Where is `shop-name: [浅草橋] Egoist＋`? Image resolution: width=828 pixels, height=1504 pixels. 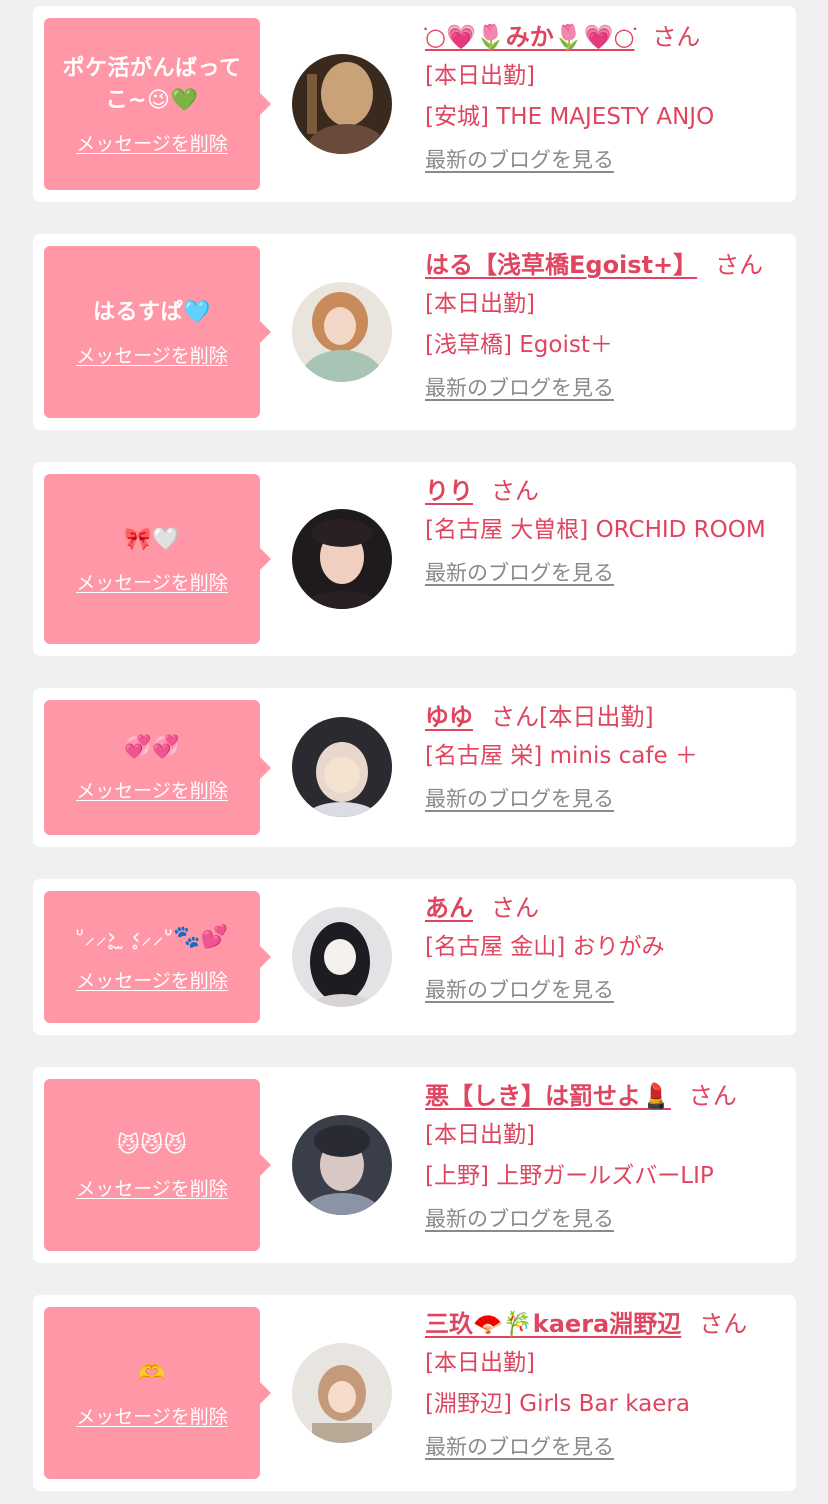 shop-name: [浅草橋] Egoist＋ is located at coordinates (519, 345).